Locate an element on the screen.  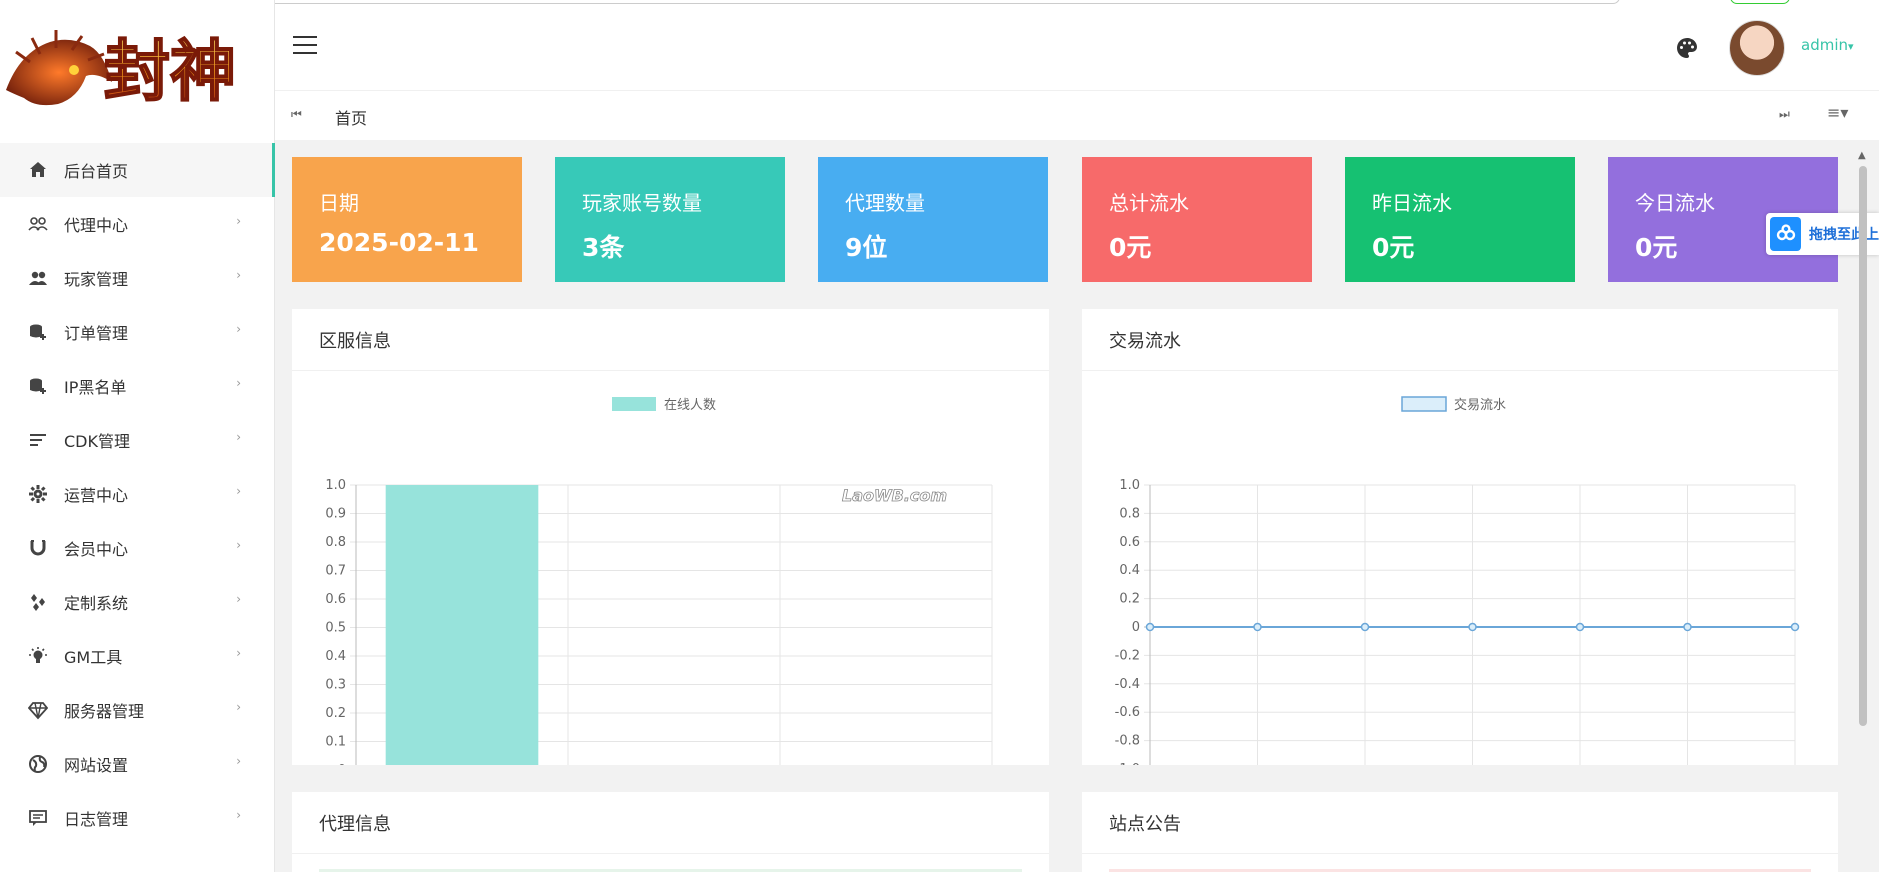
tab-menu-button: ≡▾ is located at coordinates (1837, 112).